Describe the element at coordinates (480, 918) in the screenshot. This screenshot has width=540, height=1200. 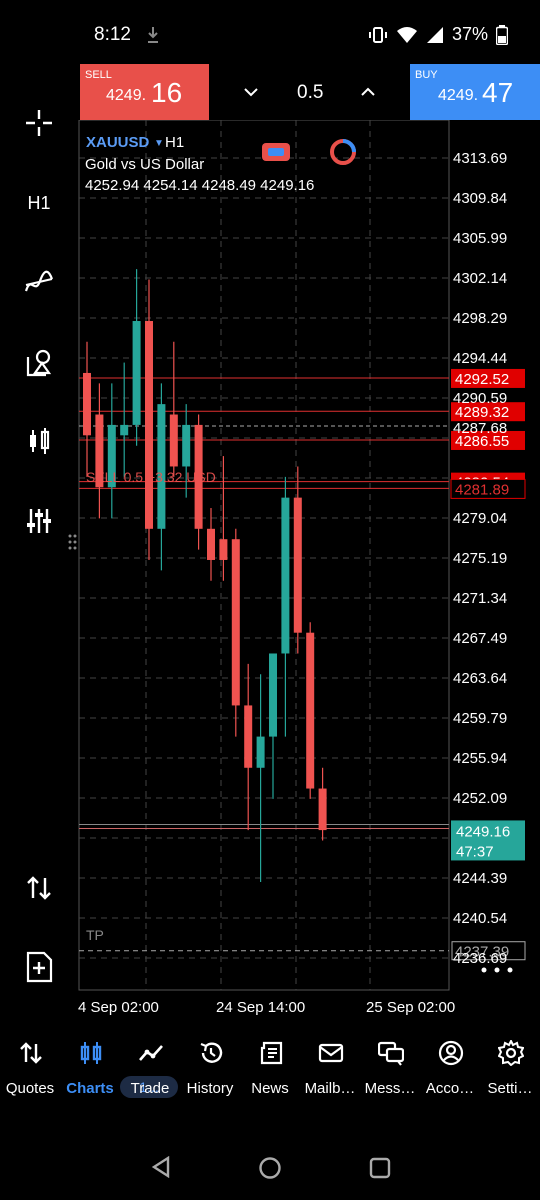
I see `price-tick-label: 4240.54` at that location.